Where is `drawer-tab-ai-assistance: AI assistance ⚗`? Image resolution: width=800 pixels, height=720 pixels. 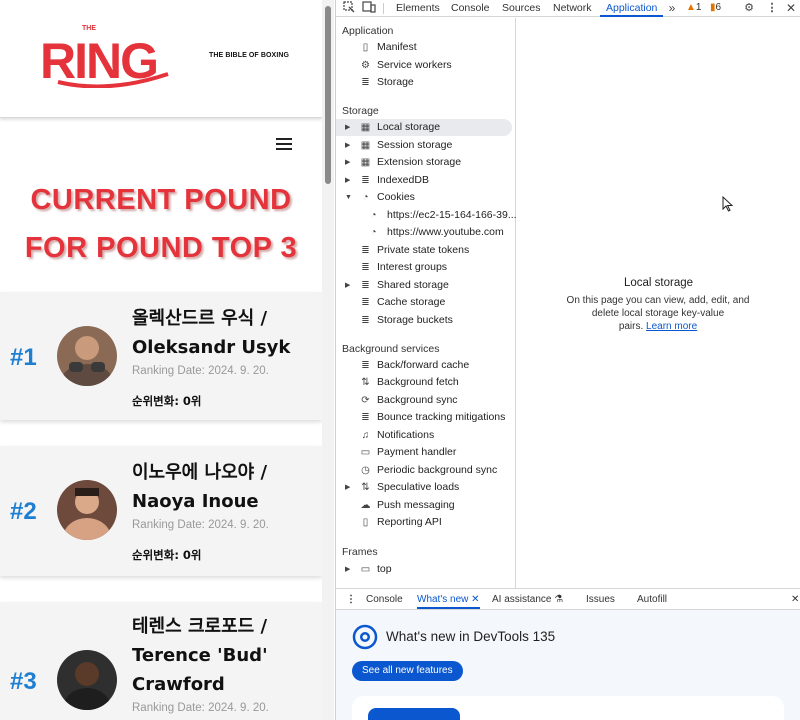
drawer-tab-ai-assistance: AI assistance ⚗ is located at coordinates (527, 601).